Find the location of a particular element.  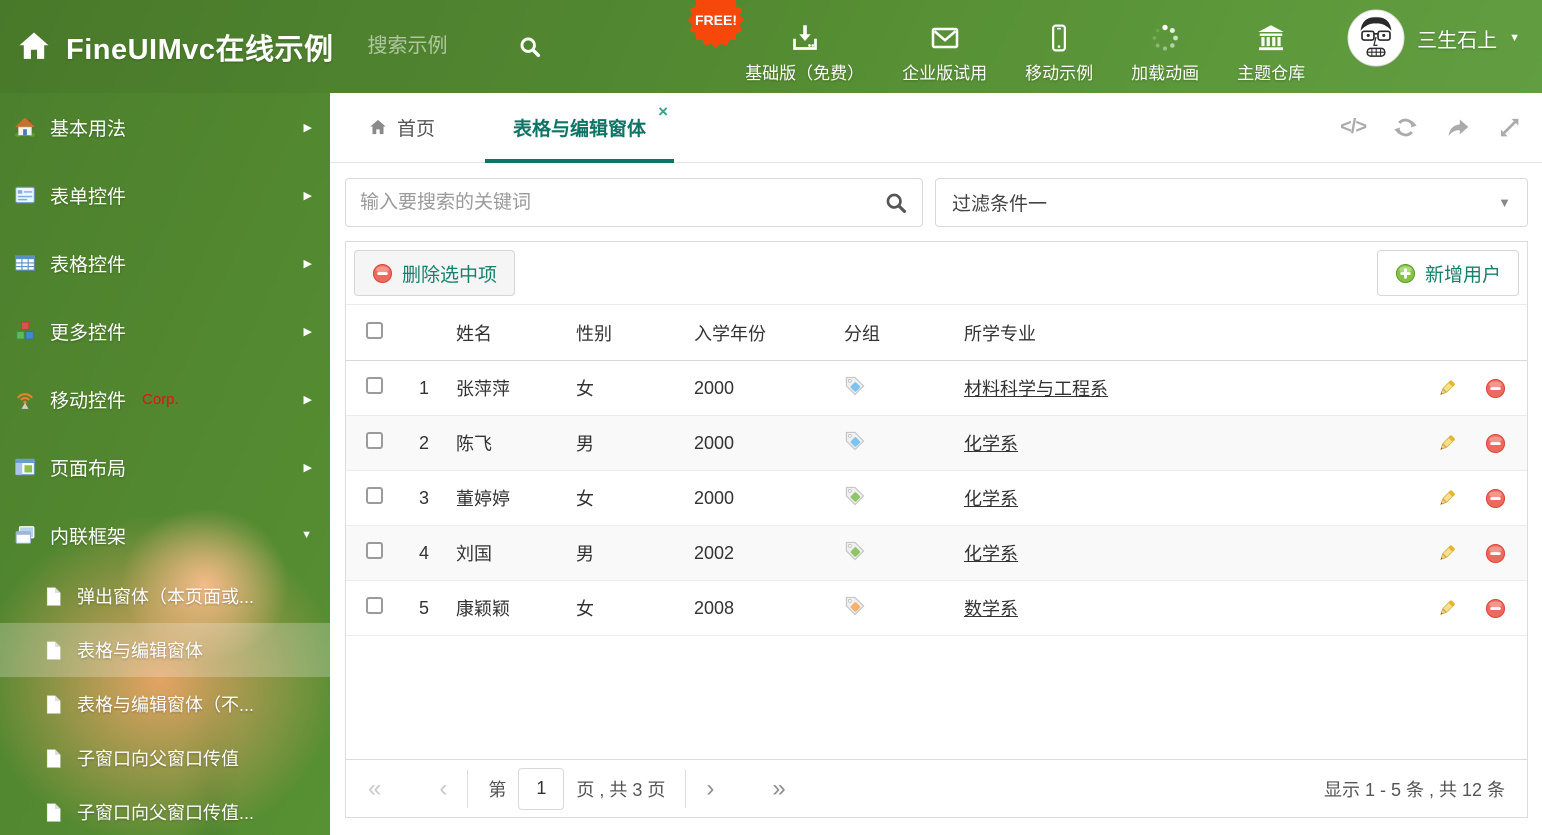

prev-page-button: ‹ is located at coordinates (443, 788).